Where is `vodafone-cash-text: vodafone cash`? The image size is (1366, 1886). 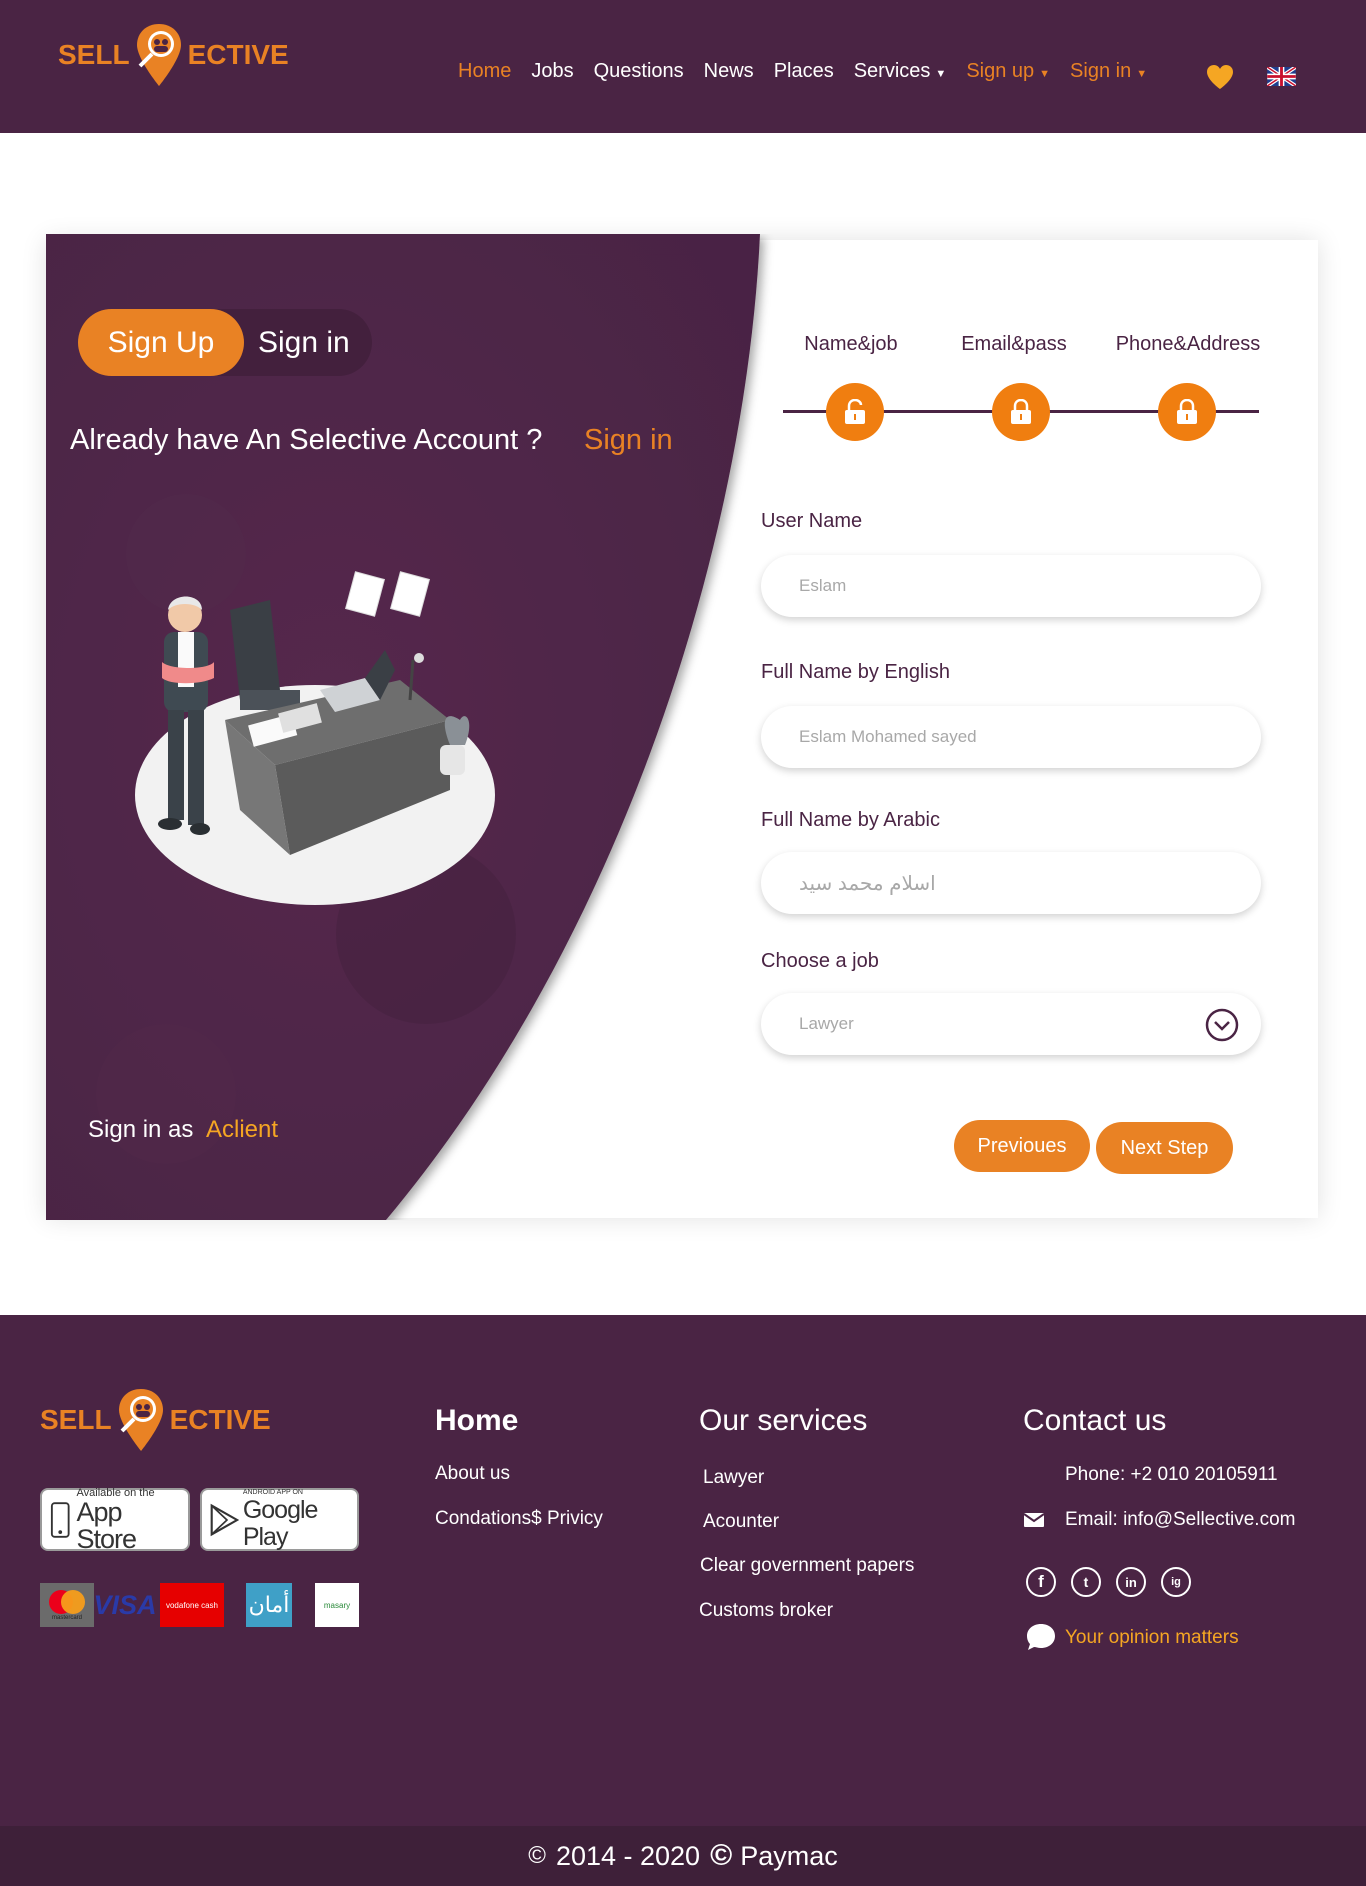 vodafone-cash-text: vodafone cash is located at coordinates (192, 1605).